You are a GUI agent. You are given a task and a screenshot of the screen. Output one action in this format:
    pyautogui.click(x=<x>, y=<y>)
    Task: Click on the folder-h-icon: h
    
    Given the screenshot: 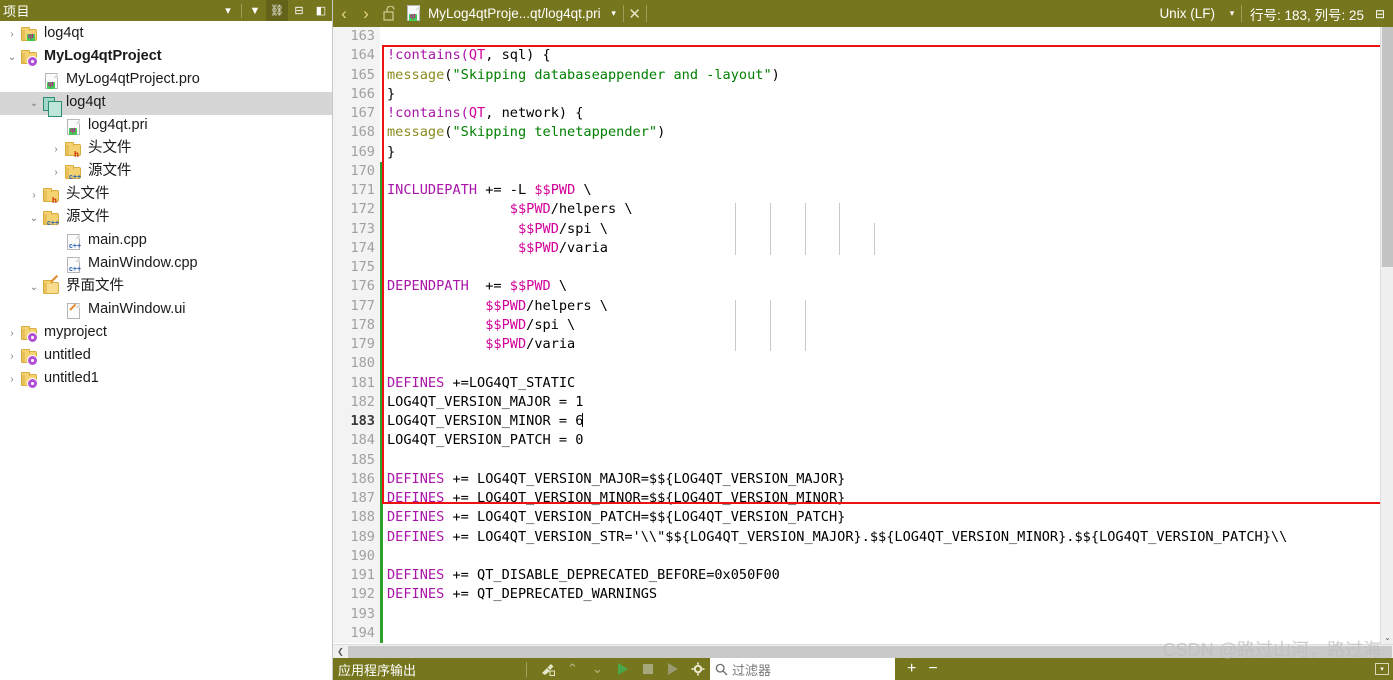 What is the action you would take?
    pyautogui.click(x=73, y=149)
    